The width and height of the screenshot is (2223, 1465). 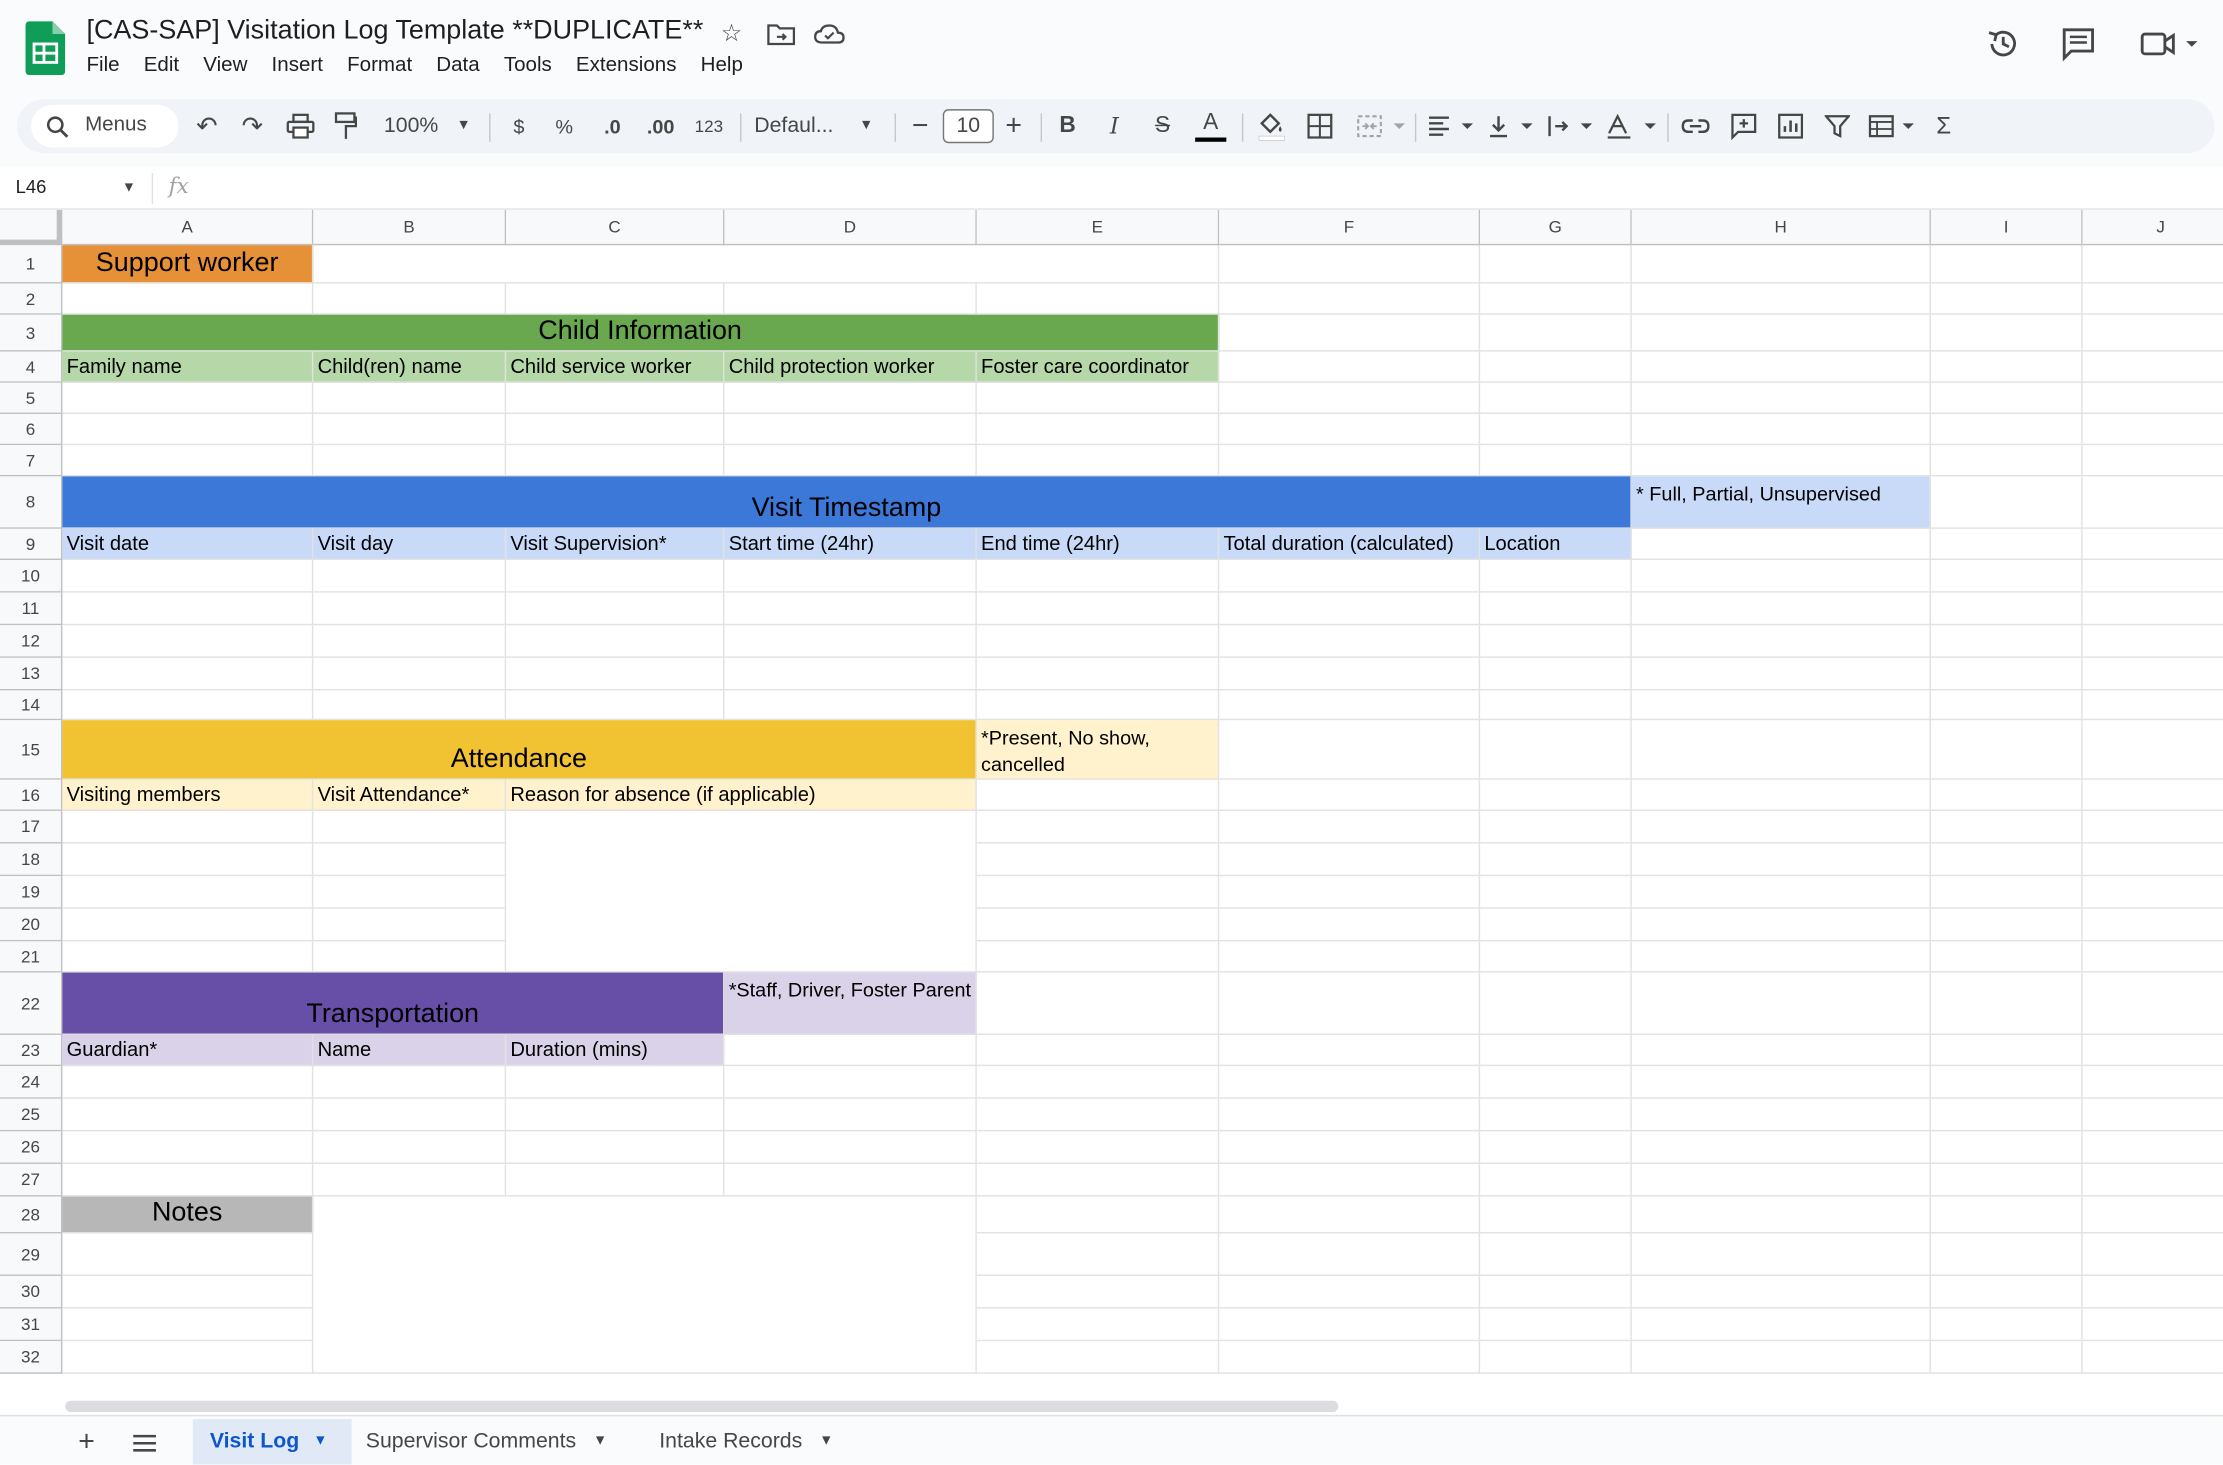 I want to click on column-header-g: G, so click(x=1556, y=227).